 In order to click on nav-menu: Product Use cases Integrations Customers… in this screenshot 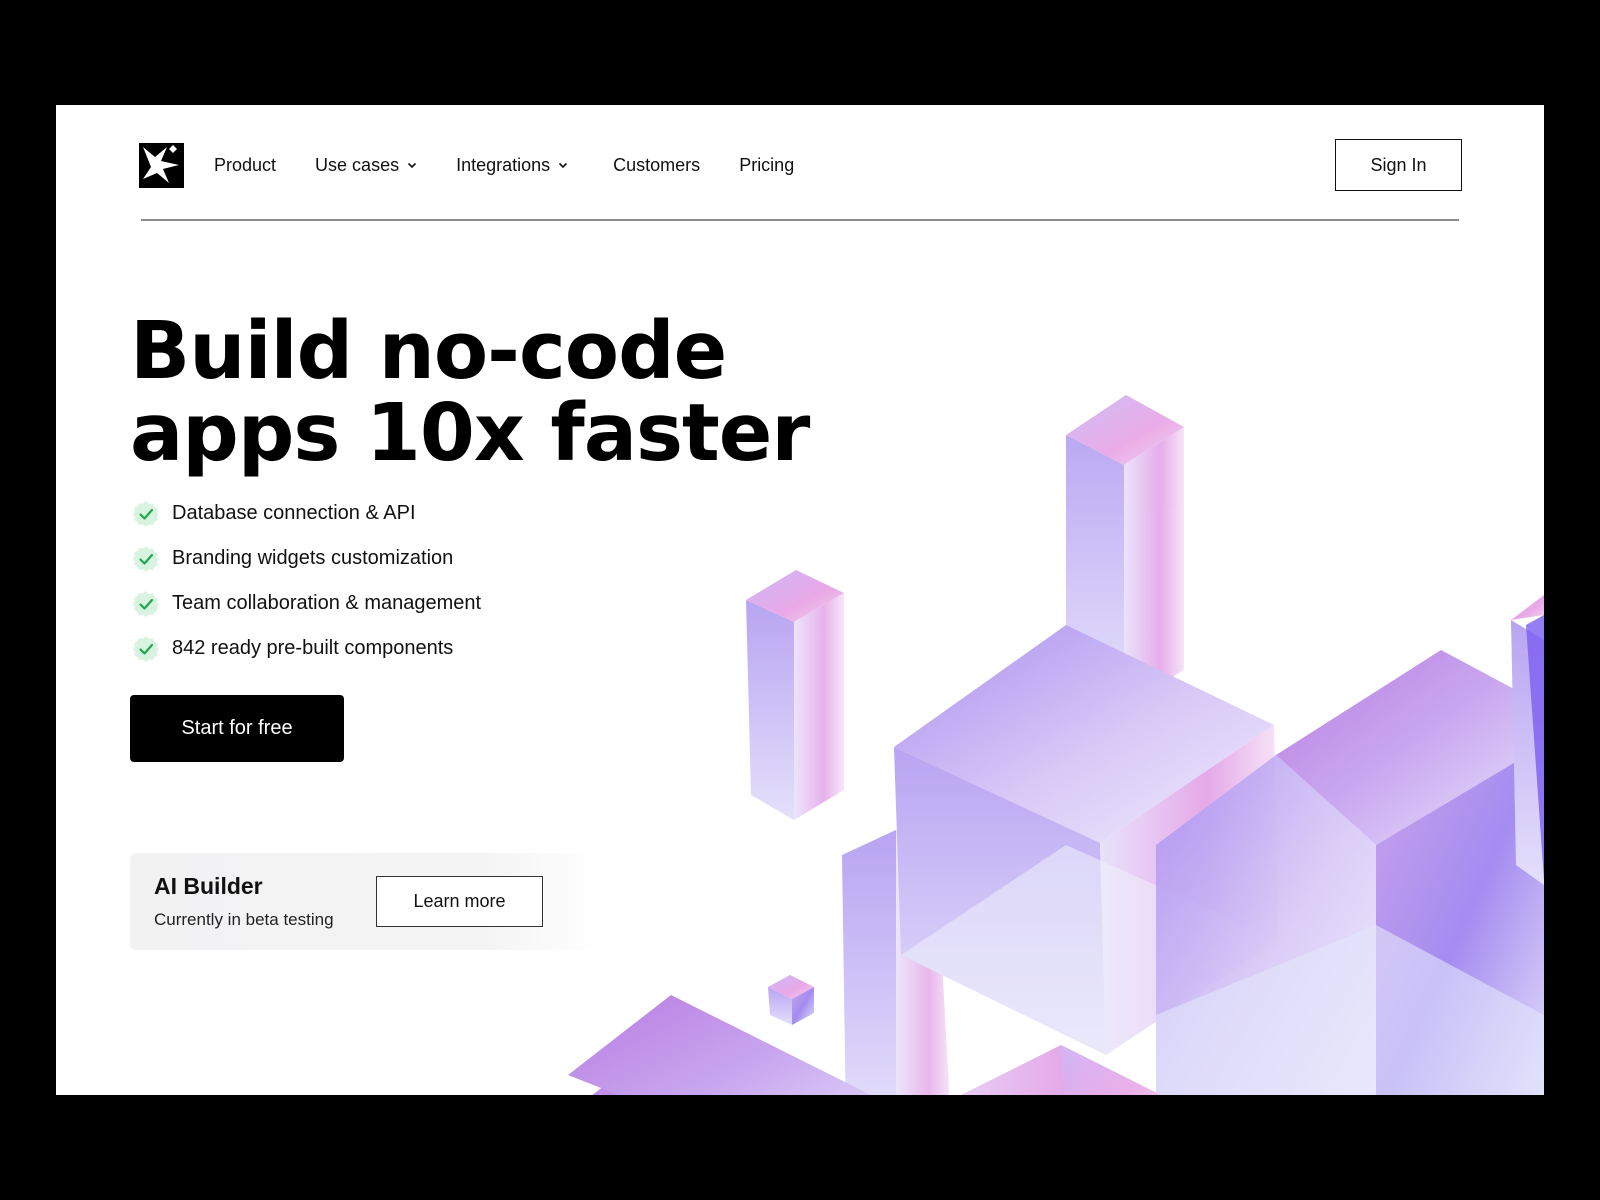, I will do `click(523, 165)`.